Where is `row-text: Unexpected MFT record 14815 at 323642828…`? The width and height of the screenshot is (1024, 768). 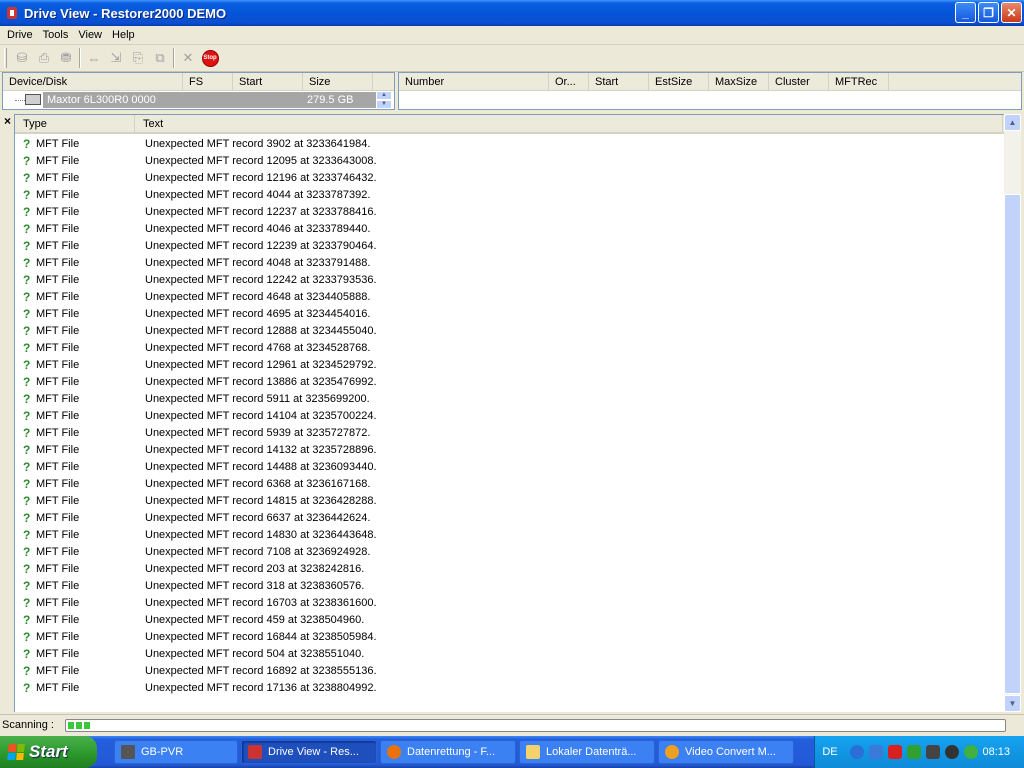 row-text: Unexpected MFT record 14815 at 323642828… is located at coordinates (261, 500).